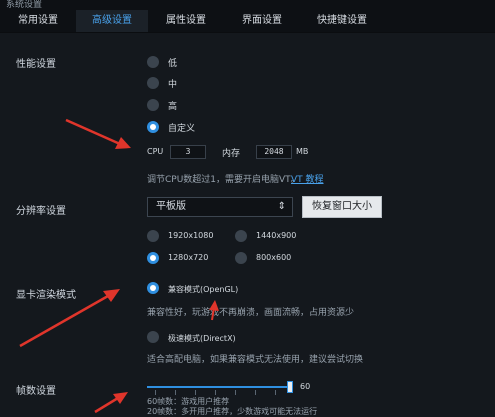  Describe the element at coordinates (255, 360) in the screenshot. I see `render-directx-desc: 适合高配电脑，如果兼容模式无法使用，建议尝试切换` at that location.